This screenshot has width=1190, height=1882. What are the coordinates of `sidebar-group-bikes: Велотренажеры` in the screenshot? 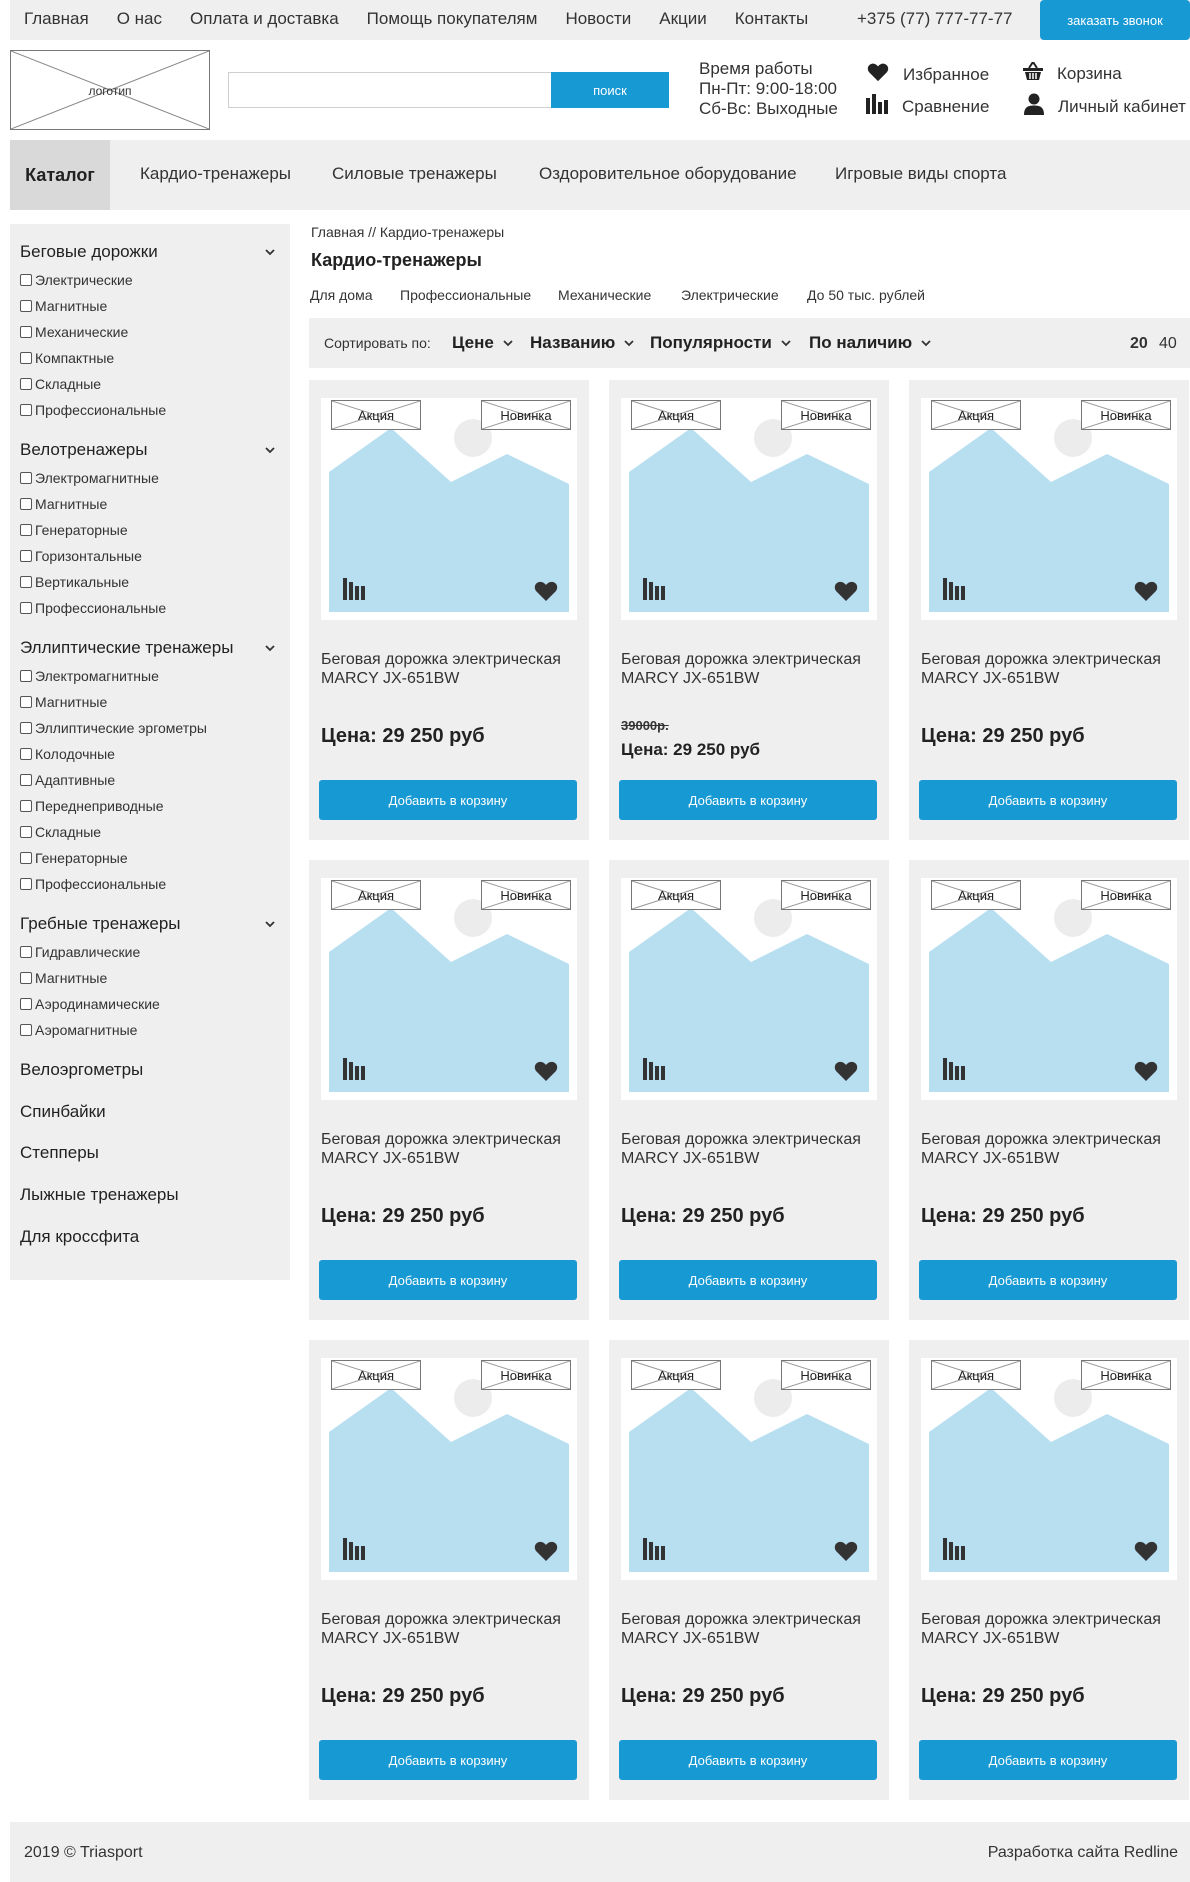 It's located at (83, 450).